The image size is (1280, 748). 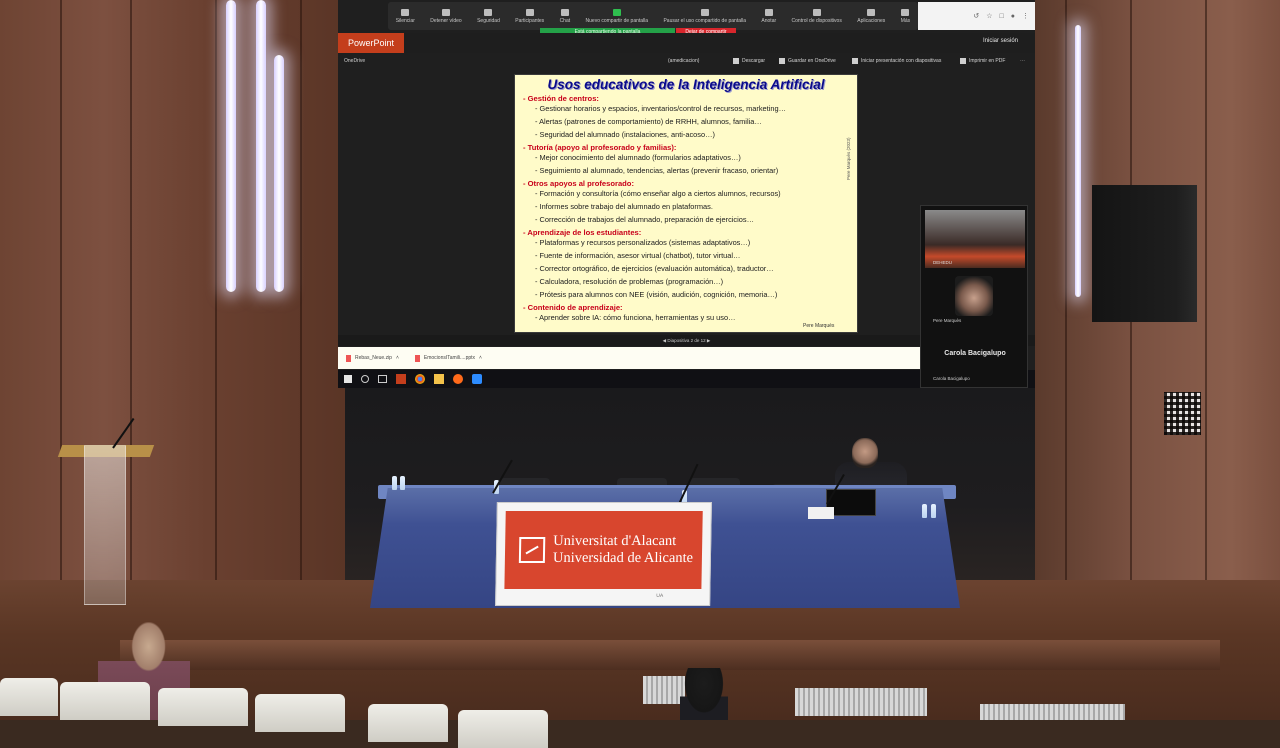 What do you see at coordinates (401, 379) in the screenshot?
I see `powerpoint-taskbar-icon` at bounding box center [401, 379].